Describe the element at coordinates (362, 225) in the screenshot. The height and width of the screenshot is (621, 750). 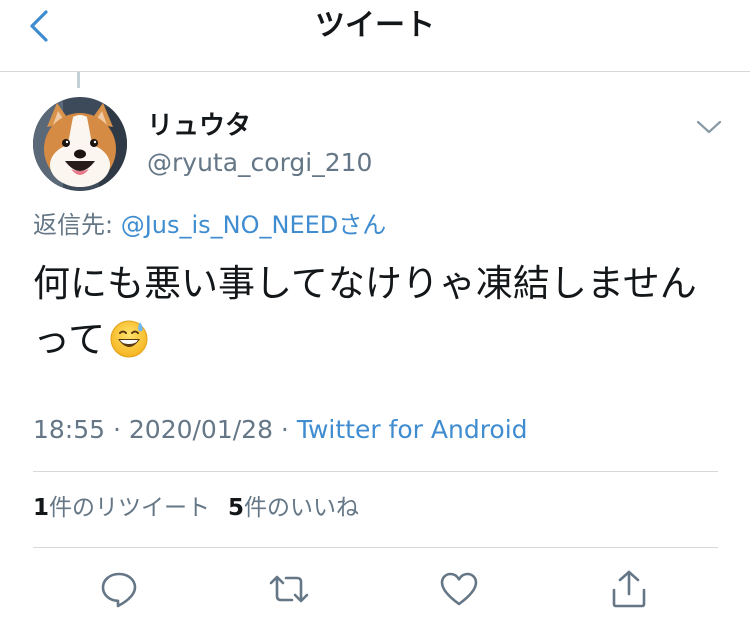
I see `reply-mention-honorific: さん` at that location.